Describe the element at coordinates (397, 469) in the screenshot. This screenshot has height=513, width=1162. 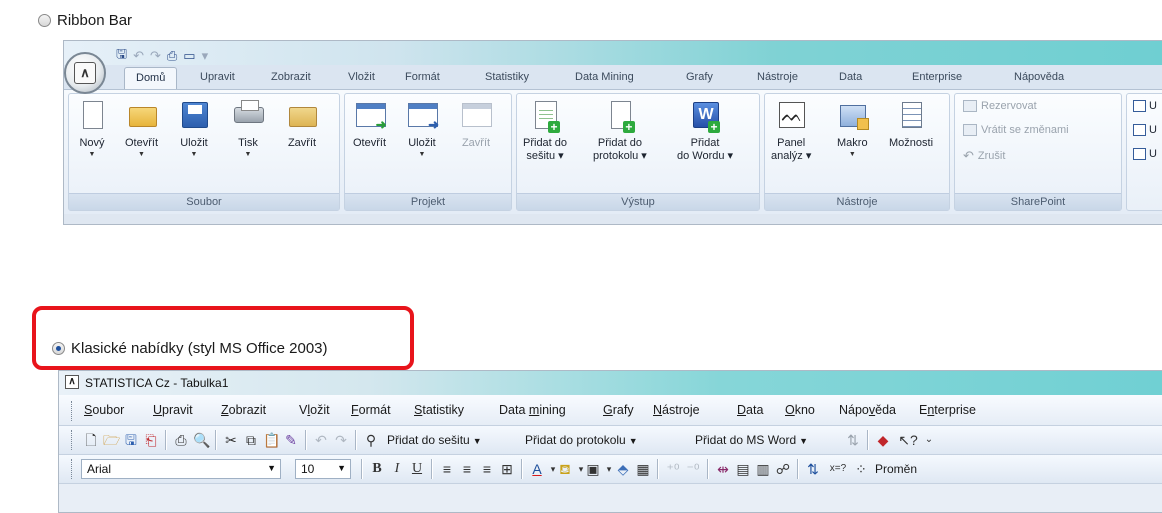
I see `italic-button: I` at that location.